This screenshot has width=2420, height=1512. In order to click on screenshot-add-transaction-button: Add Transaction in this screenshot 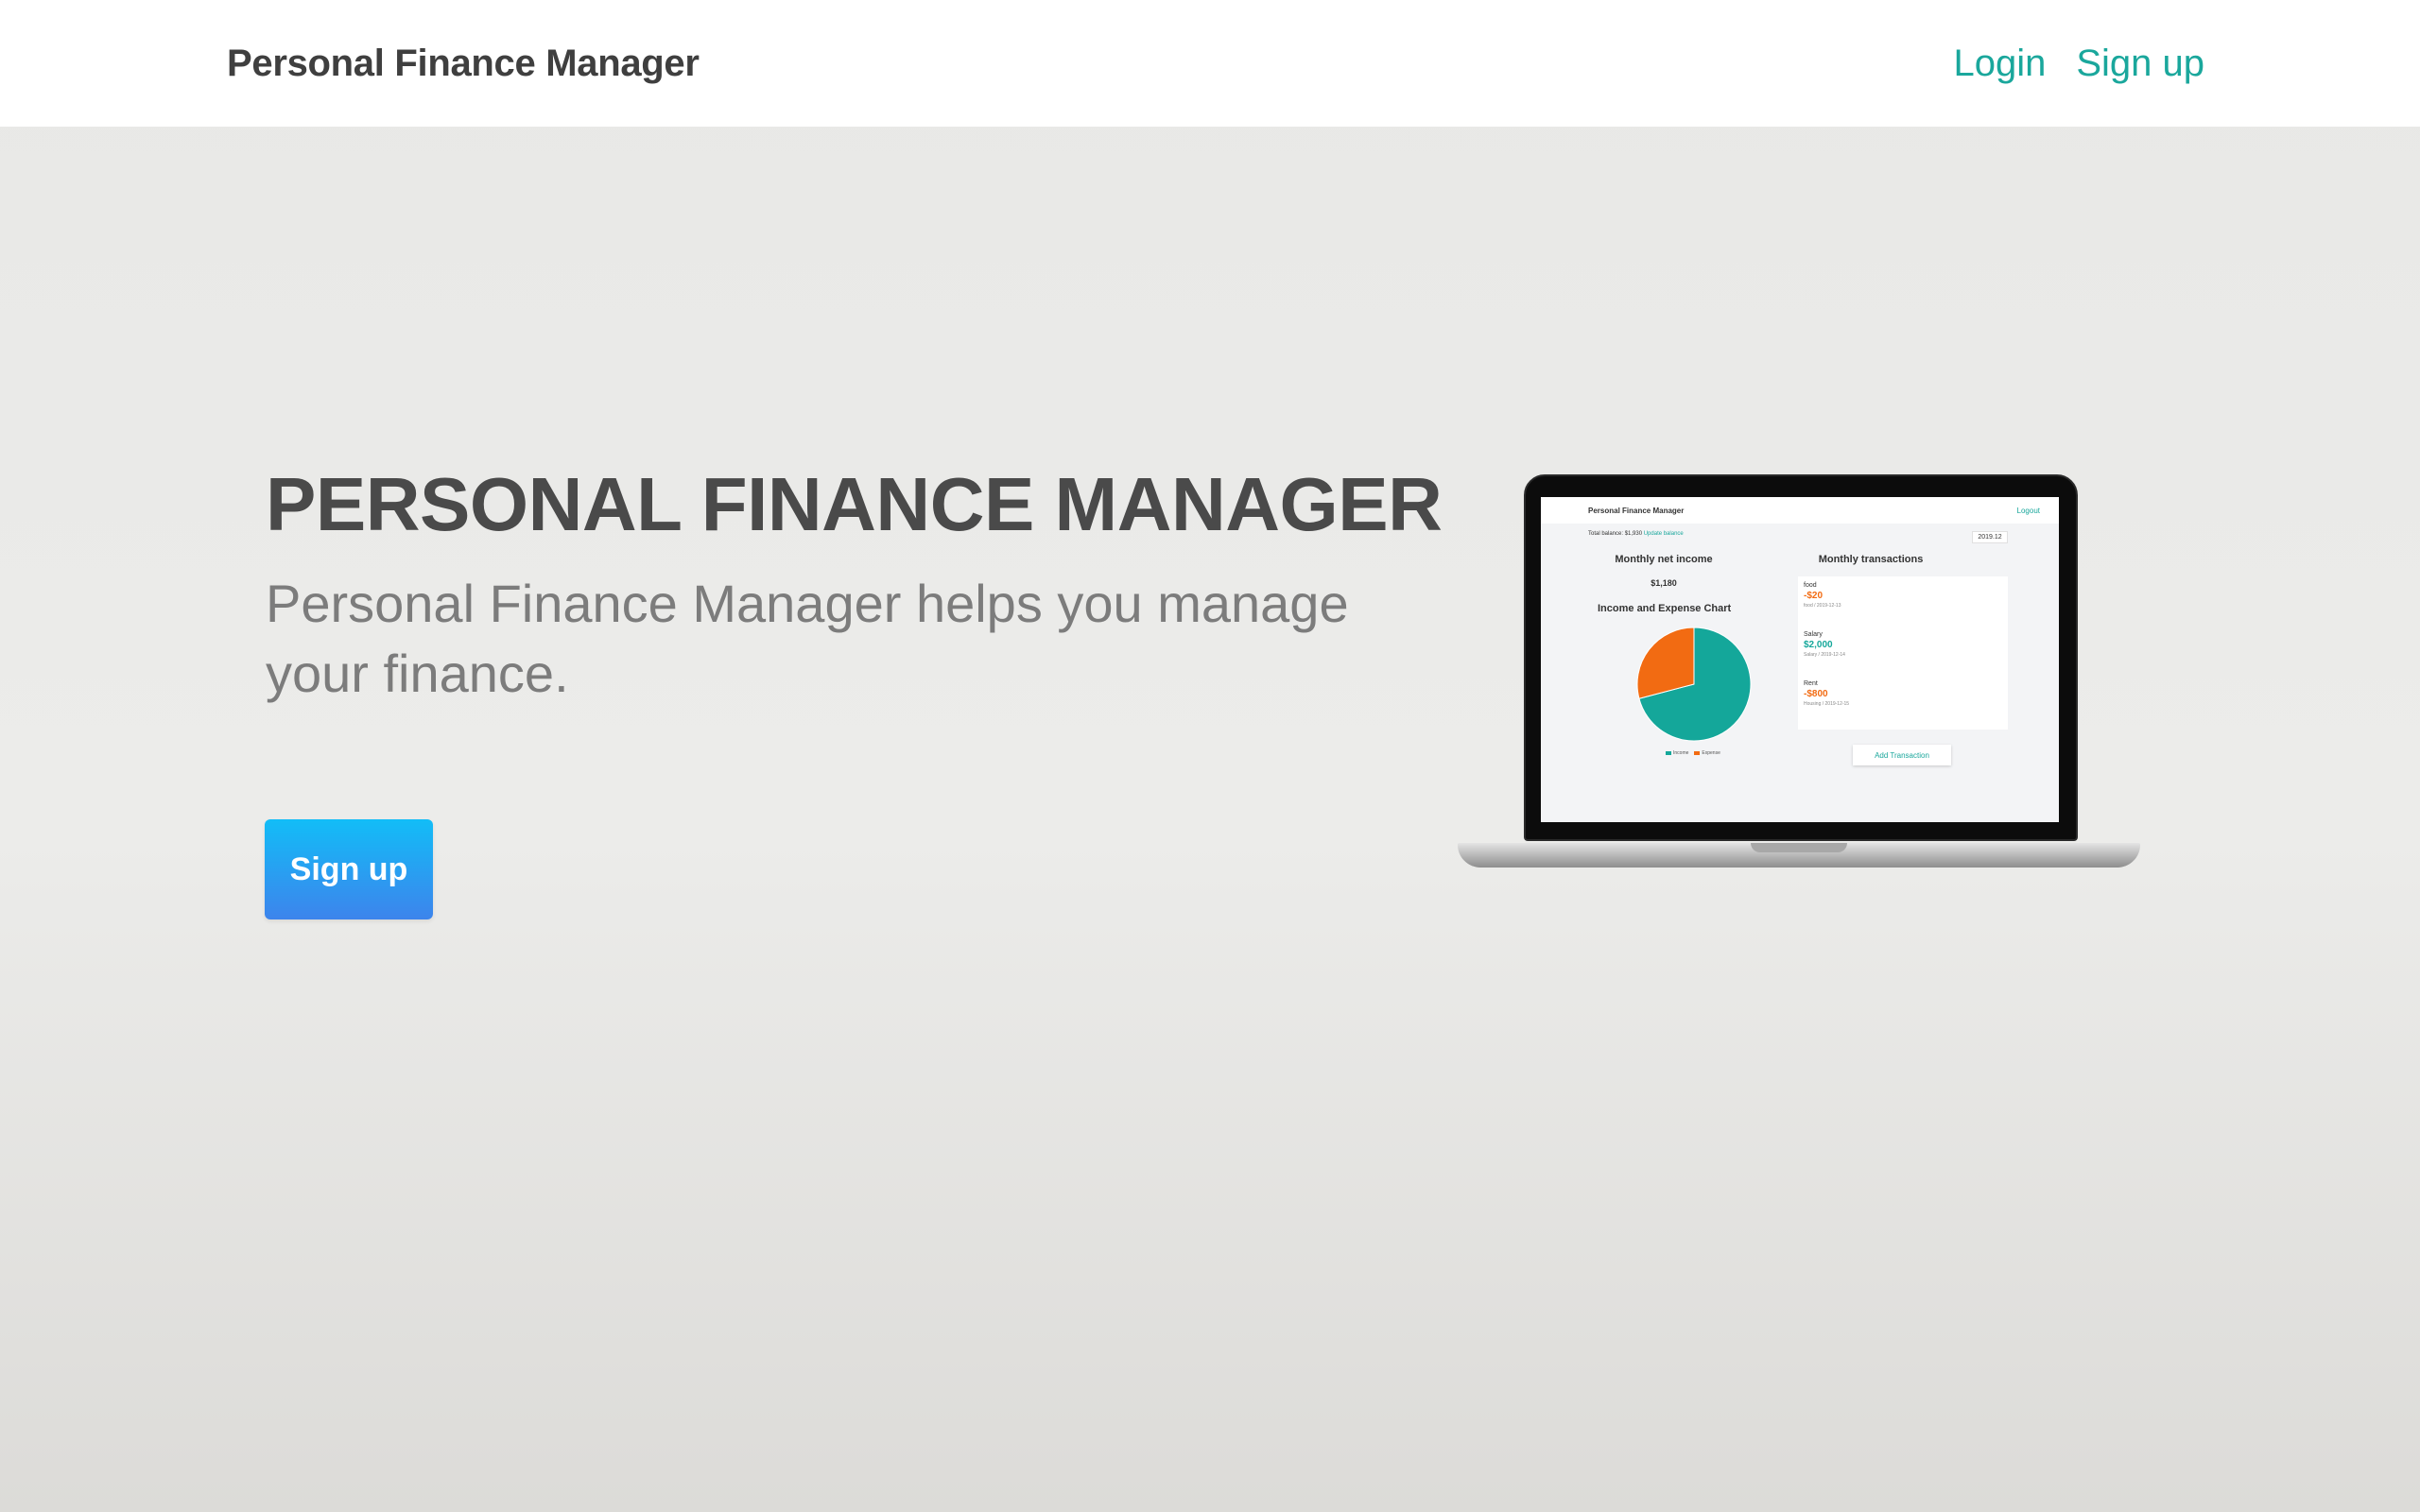, I will do `click(1902, 755)`.